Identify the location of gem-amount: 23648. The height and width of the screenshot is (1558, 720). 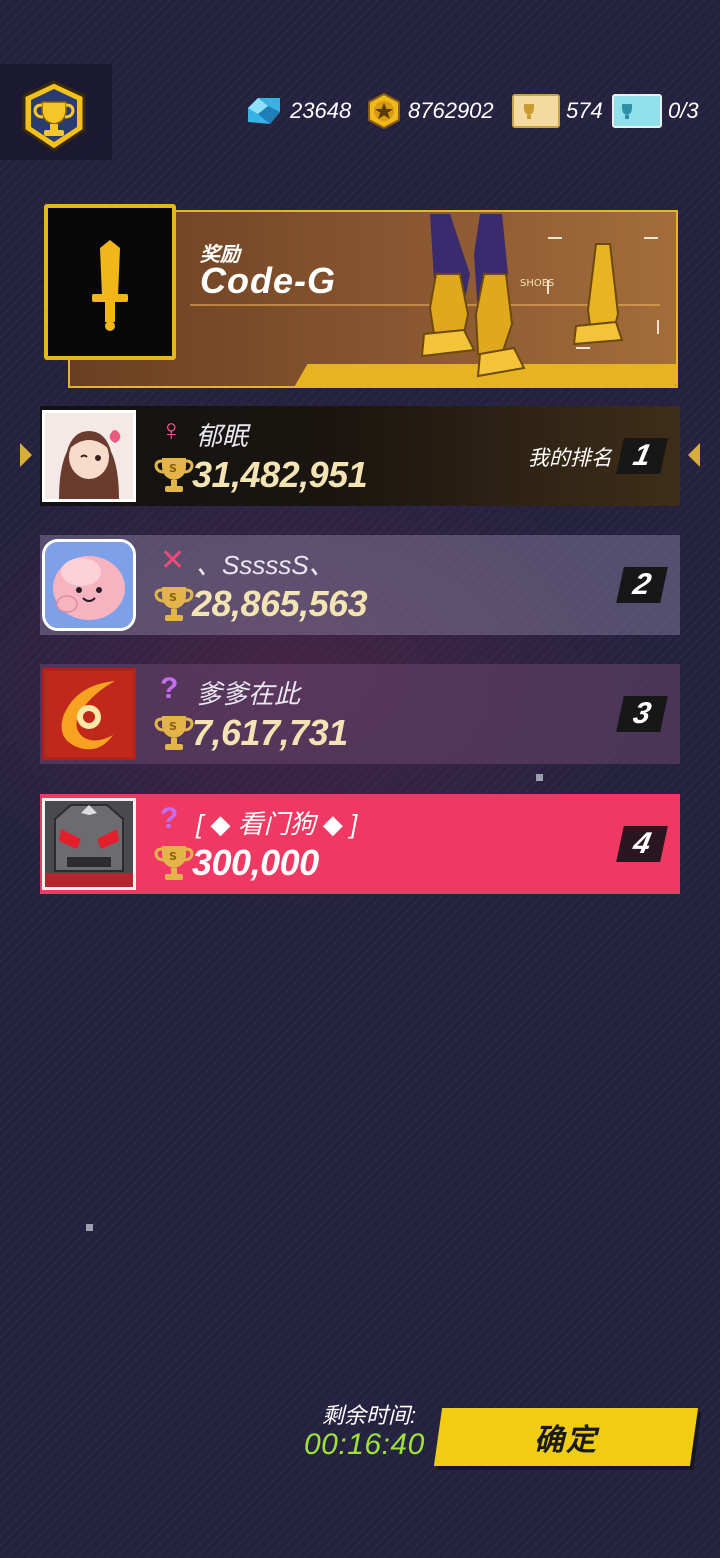
(321, 110).